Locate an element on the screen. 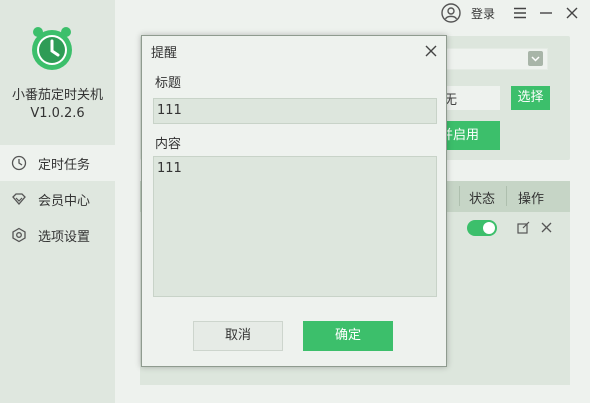 This screenshot has width=590, height=403. menu-button is located at coordinates (520, 13).